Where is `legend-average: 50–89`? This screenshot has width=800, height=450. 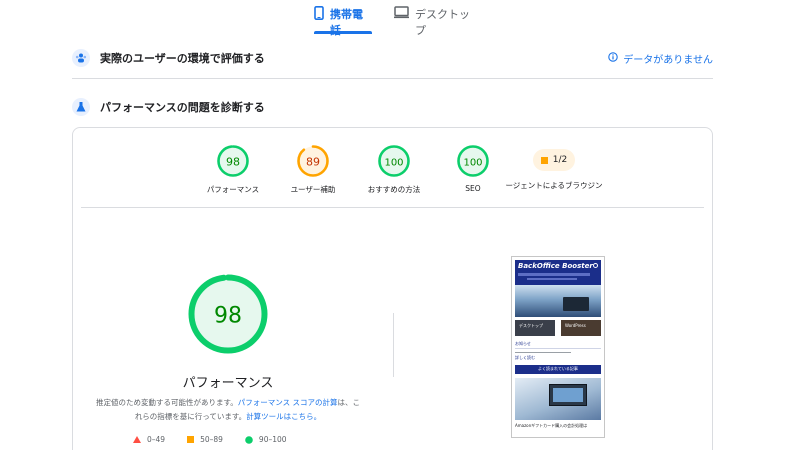
legend-average: 50–89 is located at coordinates (205, 439).